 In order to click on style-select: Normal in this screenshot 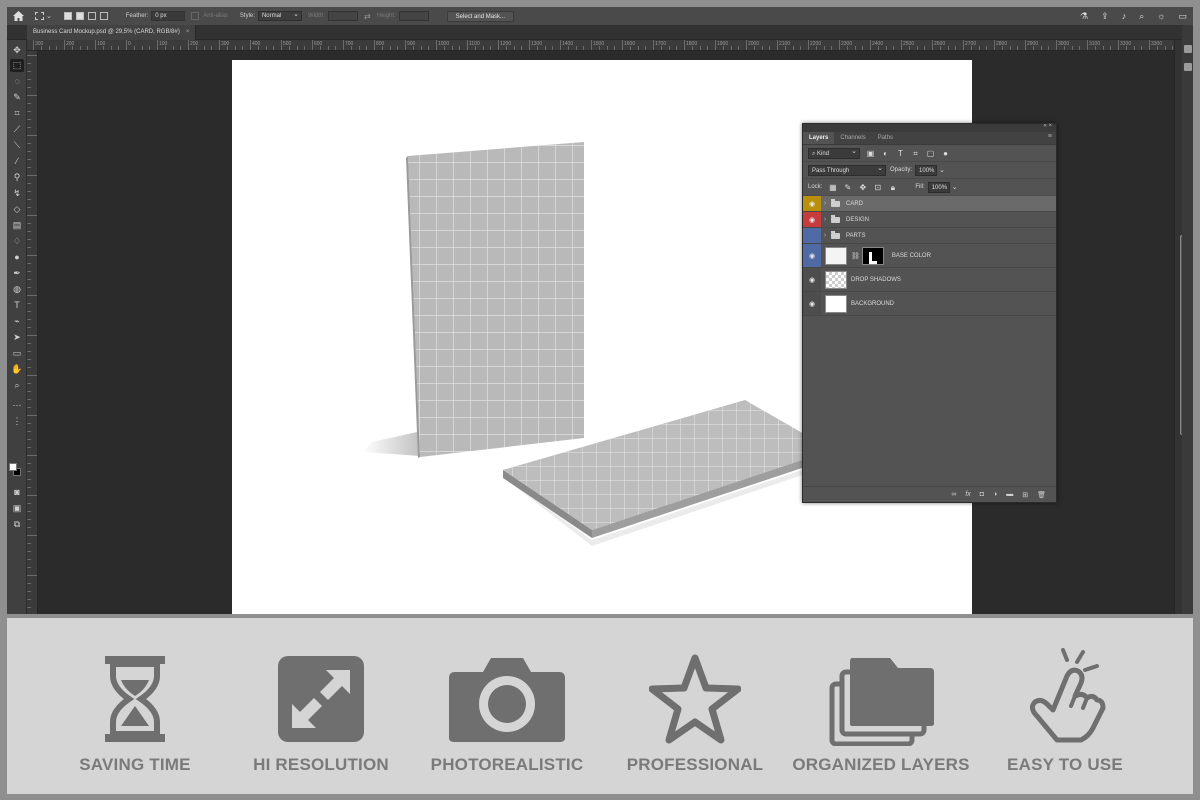, I will do `click(279, 15)`.